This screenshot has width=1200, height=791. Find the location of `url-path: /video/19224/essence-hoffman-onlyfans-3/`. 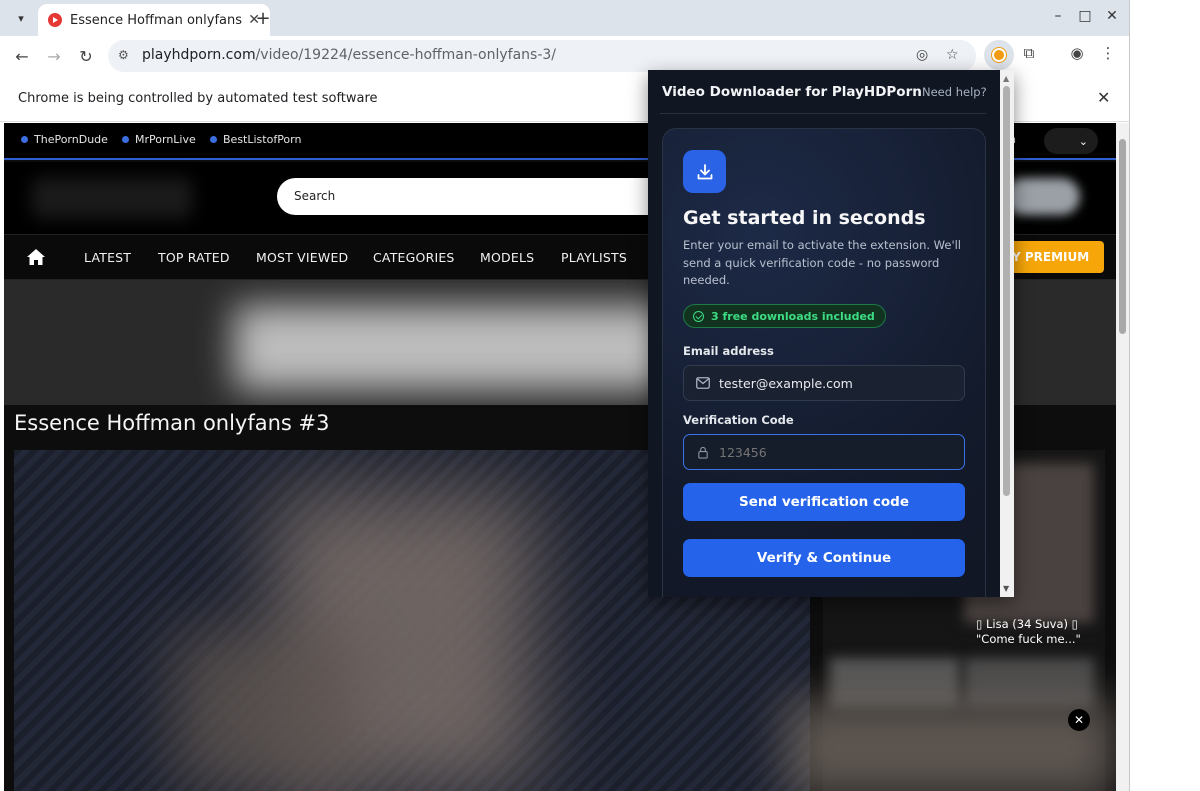

url-path: /video/19224/essence-hoffman-onlyfans-3/ is located at coordinates (406, 55).